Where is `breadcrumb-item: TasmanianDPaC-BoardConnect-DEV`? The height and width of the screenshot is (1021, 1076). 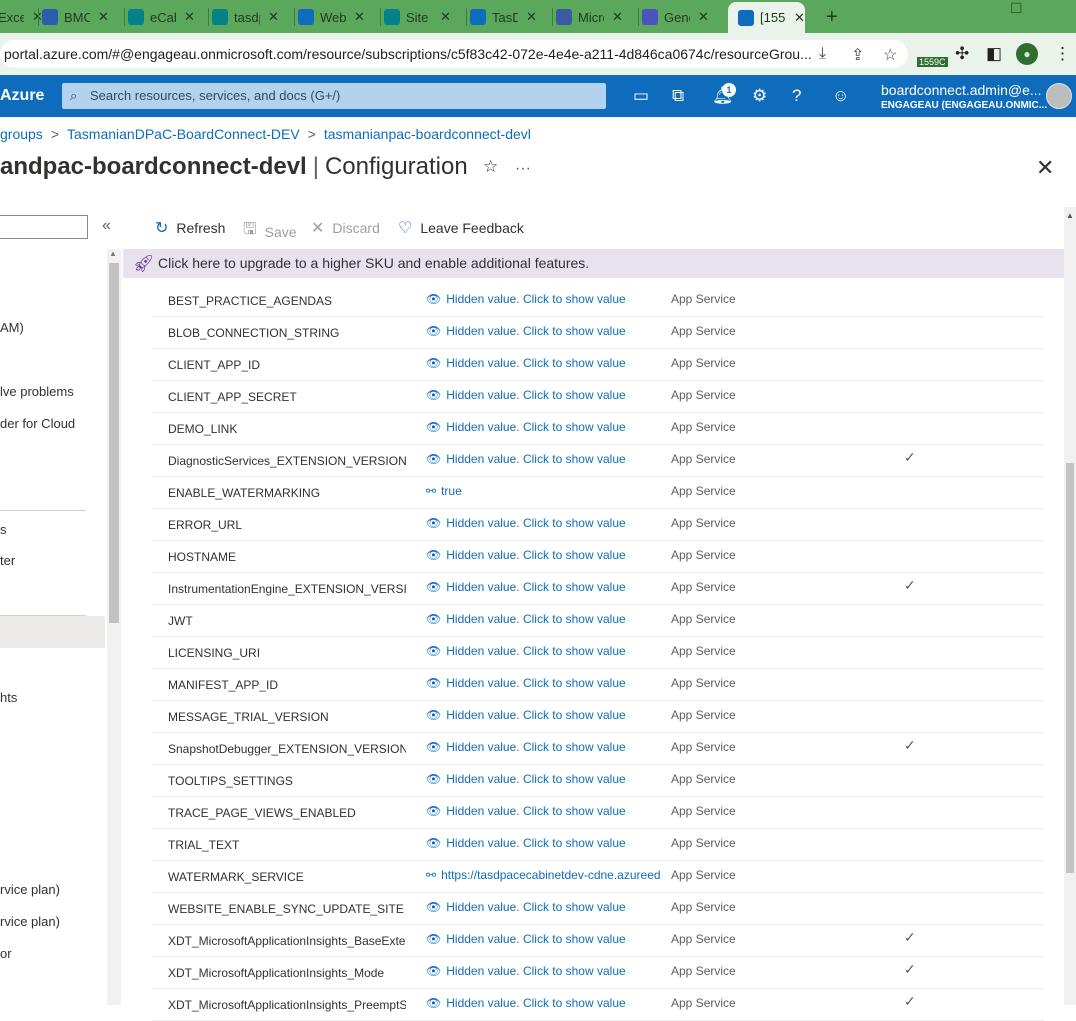
breadcrumb-item: TasmanianDPaC-BoardConnect-DEV is located at coordinates (183, 134).